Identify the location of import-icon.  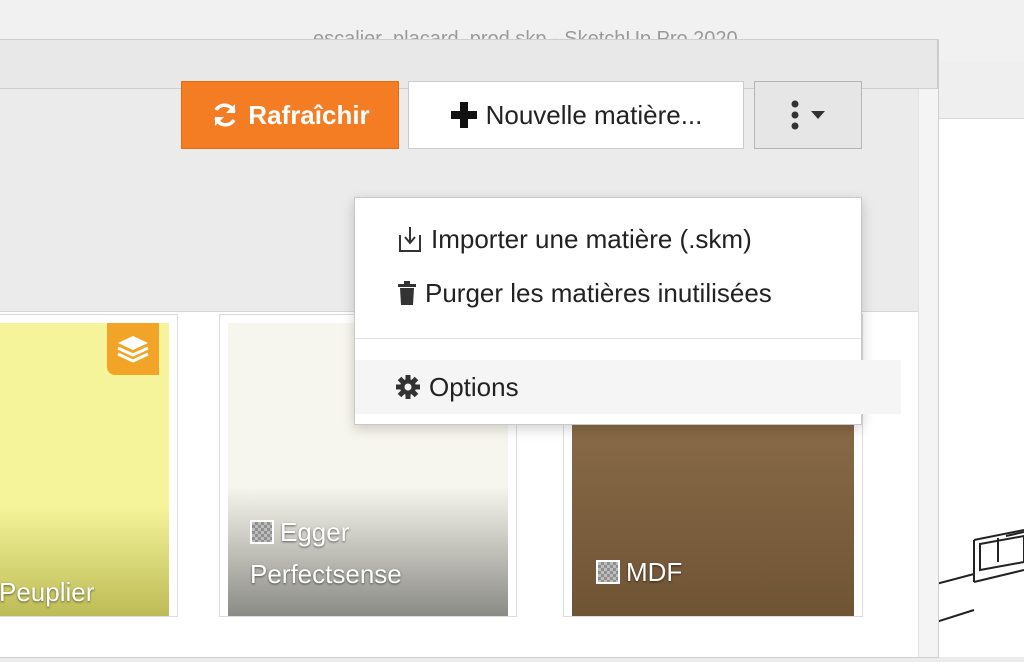
(410, 239).